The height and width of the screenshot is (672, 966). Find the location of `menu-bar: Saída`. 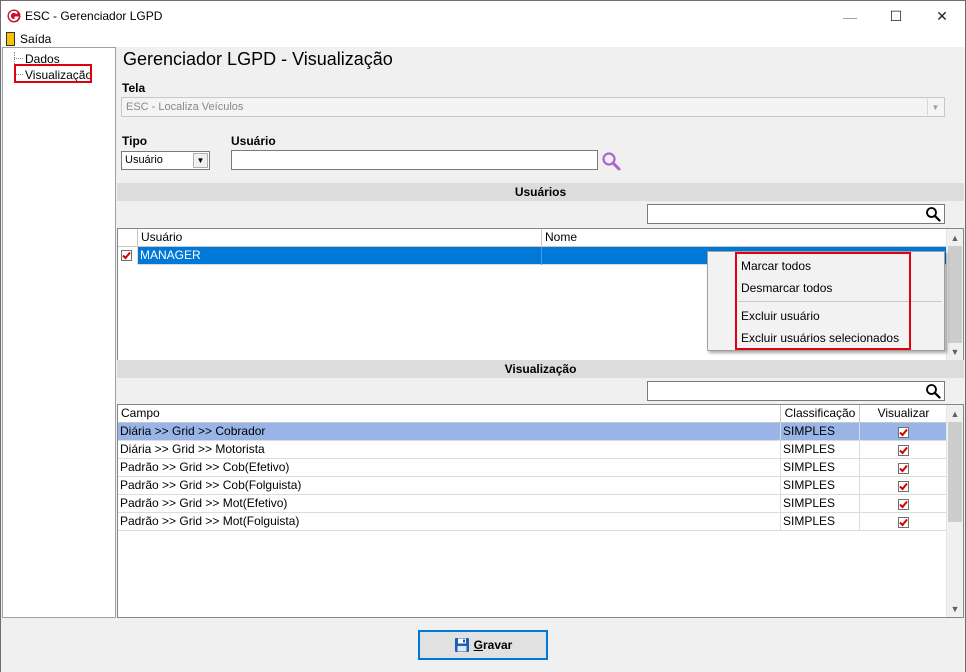

menu-bar: Saída is located at coordinates (483, 39).